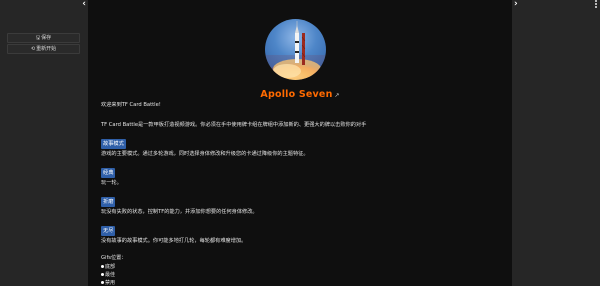 This screenshot has height=286, width=600. Describe the element at coordinates (596, 4) in the screenshot. I see `scrollbar-handle` at that location.